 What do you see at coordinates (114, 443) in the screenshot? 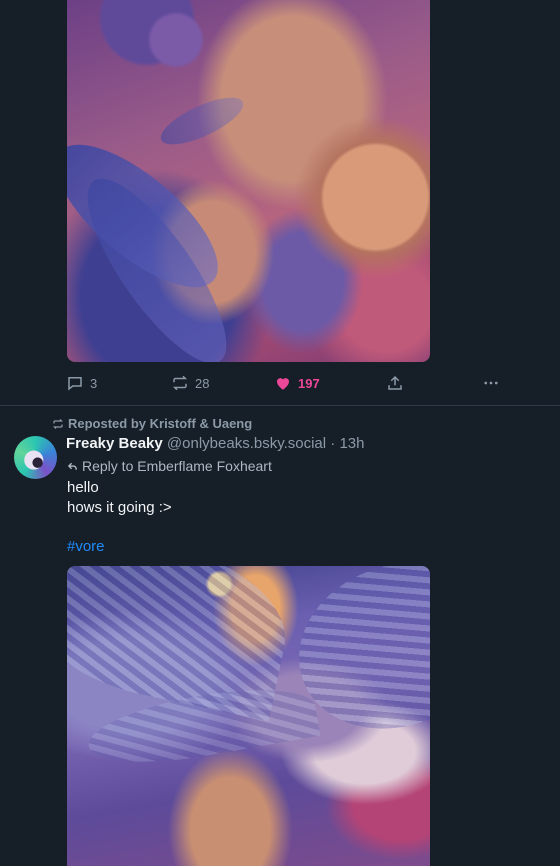
I see `author-name: Freaky Beaky` at bounding box center [114, 443].